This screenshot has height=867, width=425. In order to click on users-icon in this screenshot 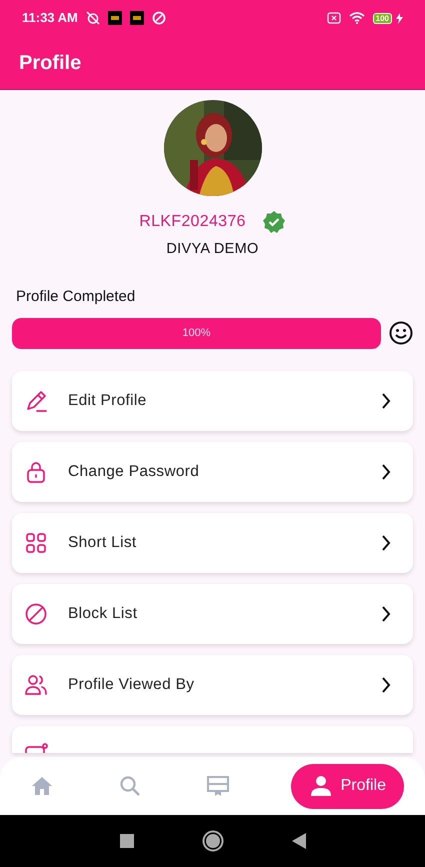, I will do `click(36, 684)`.